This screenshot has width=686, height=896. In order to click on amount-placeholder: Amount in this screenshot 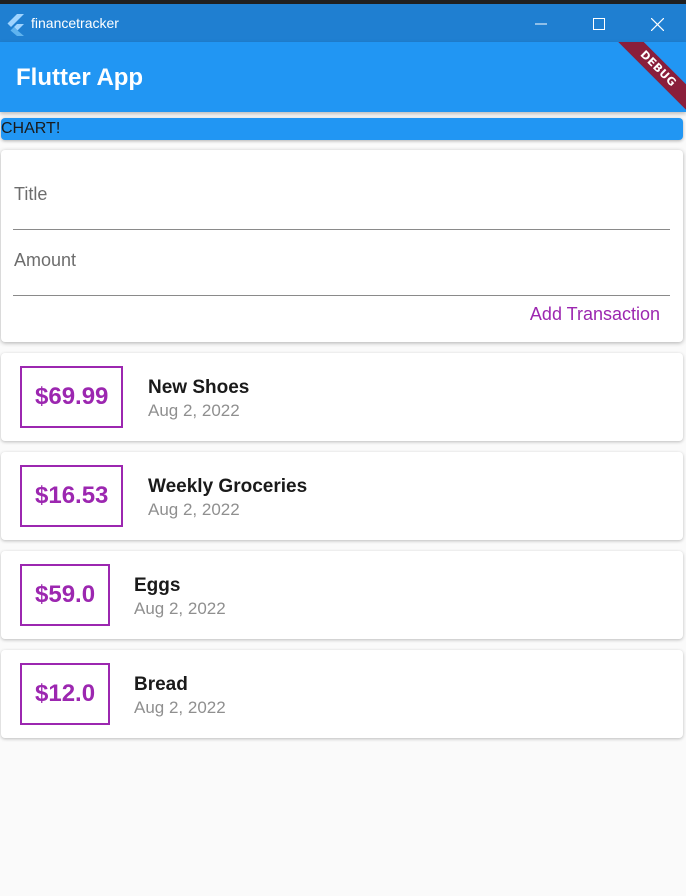, I will do `click(45, 260)`.